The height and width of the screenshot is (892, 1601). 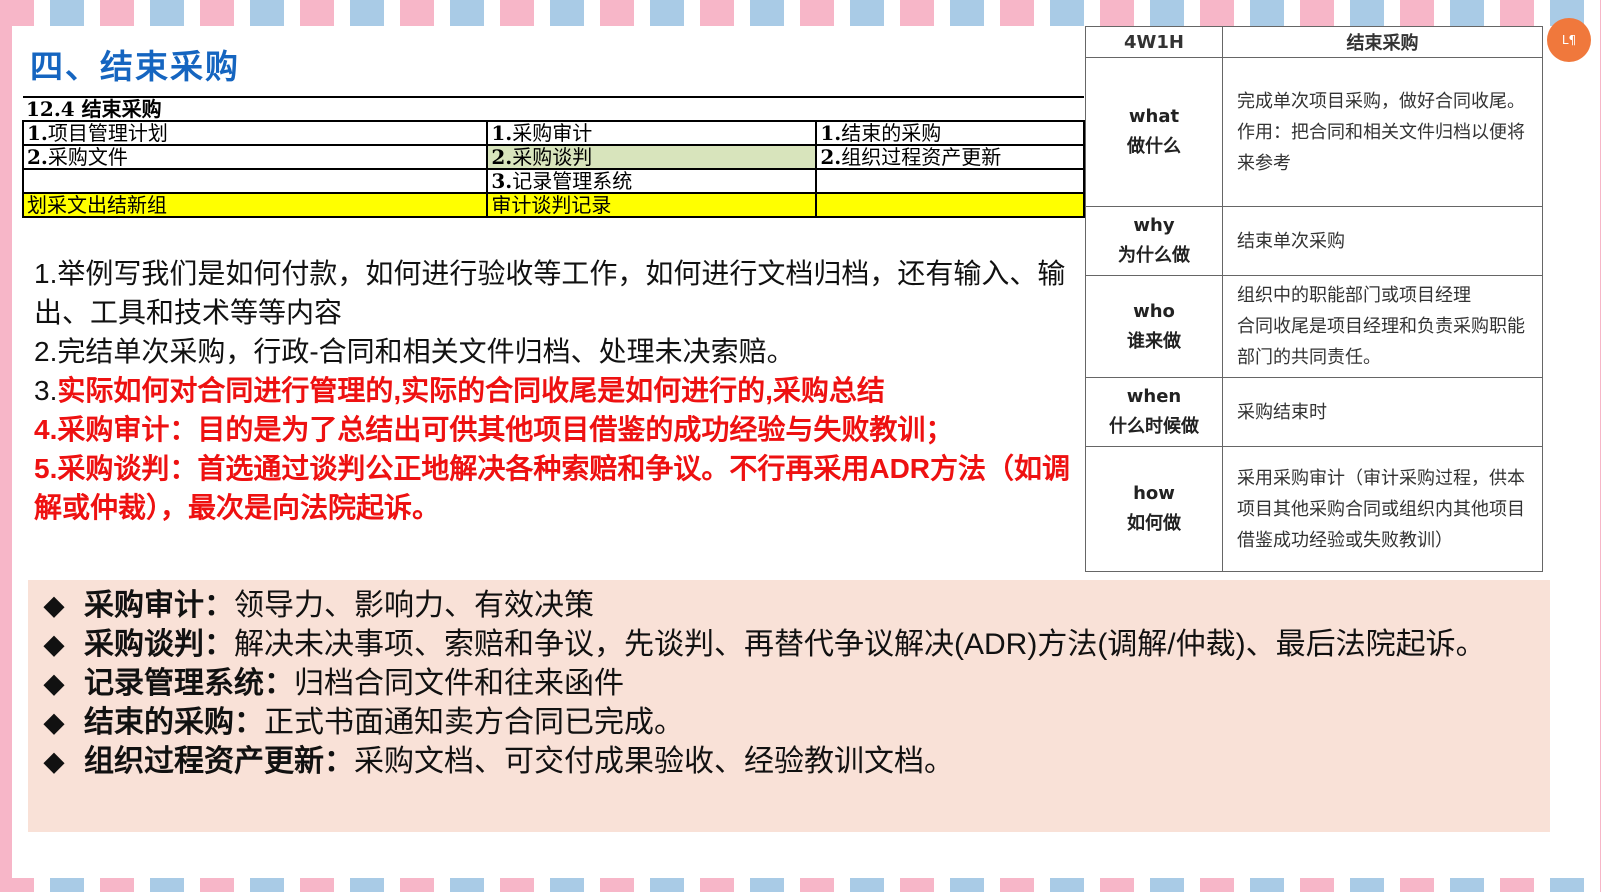 I want to click on output-cell, so click(x=950, y=181).